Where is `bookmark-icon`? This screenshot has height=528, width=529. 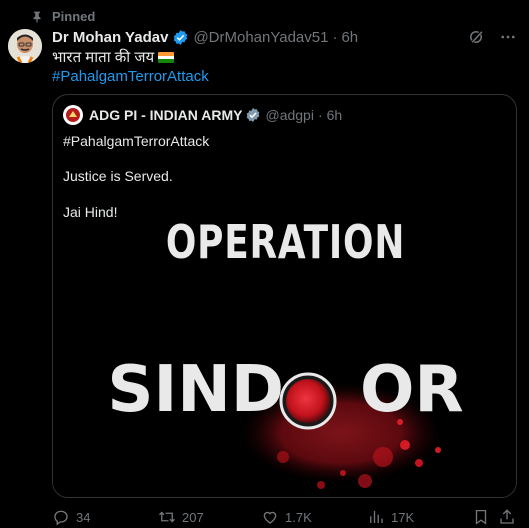 bookmark-icon is located at coordinates (481, 517).